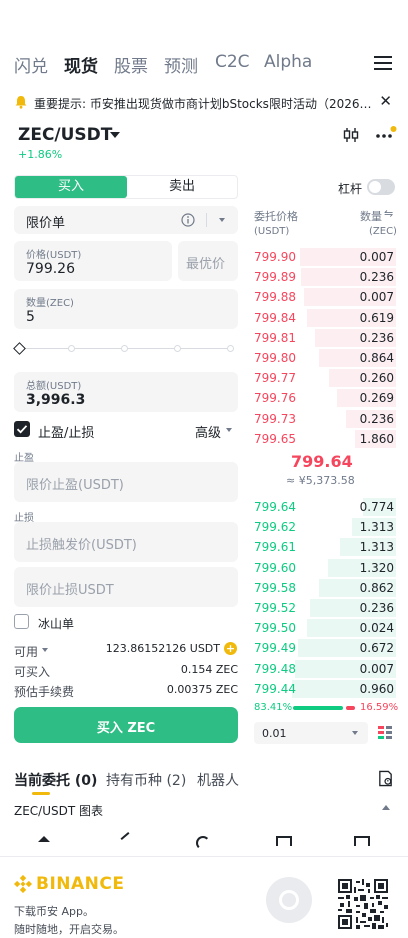 This screenshot has width=408, height=938. Describe the element at coordinates (322, 588) in the screenshot. I see `bid-row: 799.58 0.862` at that location.